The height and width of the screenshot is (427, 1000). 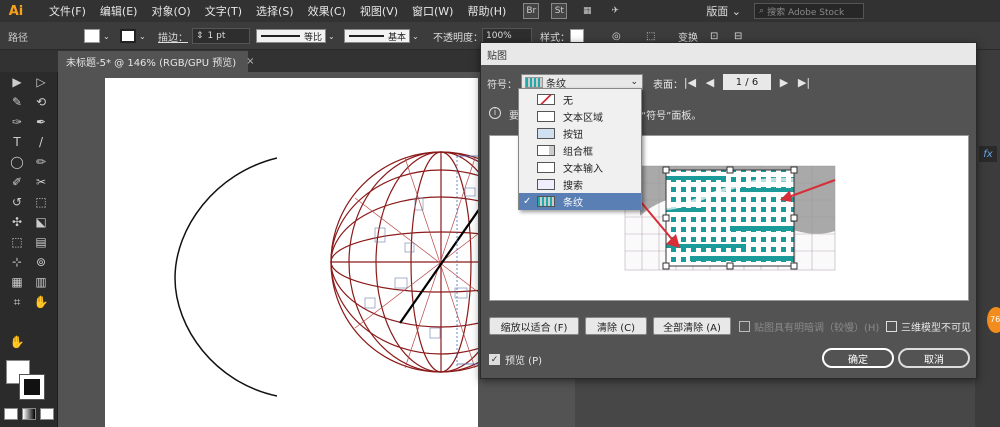 I want to click on color-mode-icon, so click(x=11, y=414).